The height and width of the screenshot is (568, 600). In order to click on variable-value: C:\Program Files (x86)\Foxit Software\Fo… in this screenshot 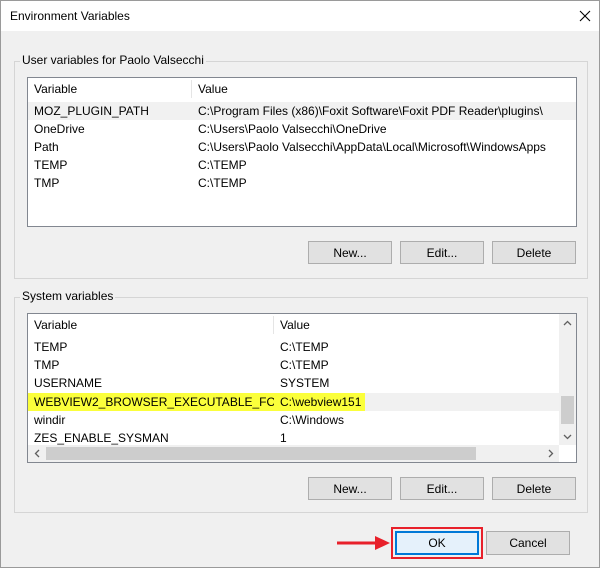, I will do `click(370, 111)`.